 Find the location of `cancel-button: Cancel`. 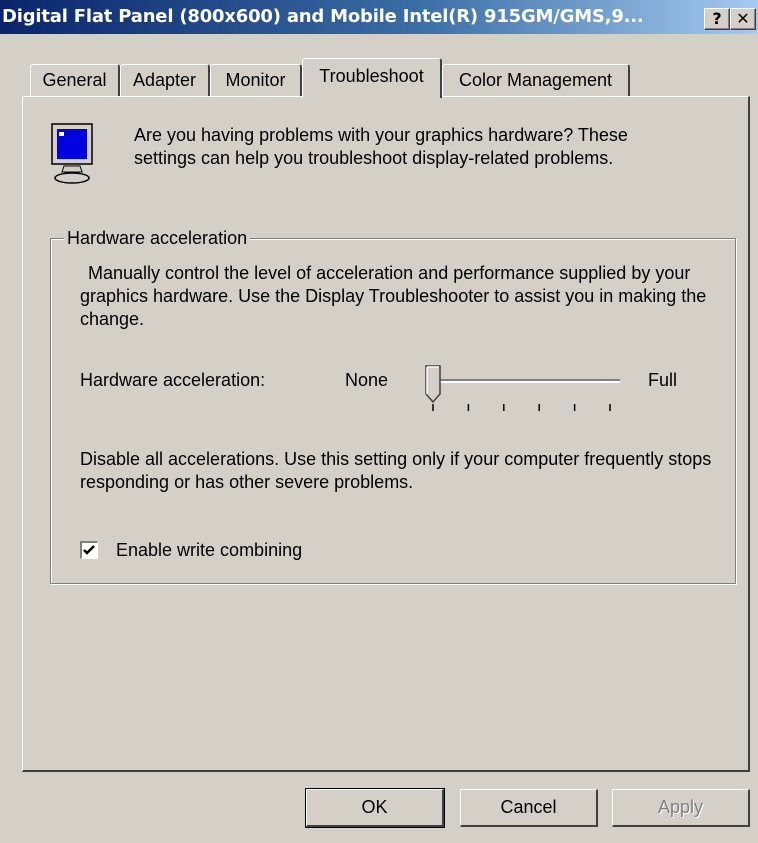

cancel-button: Cancel is located at coordinates (529, 808).